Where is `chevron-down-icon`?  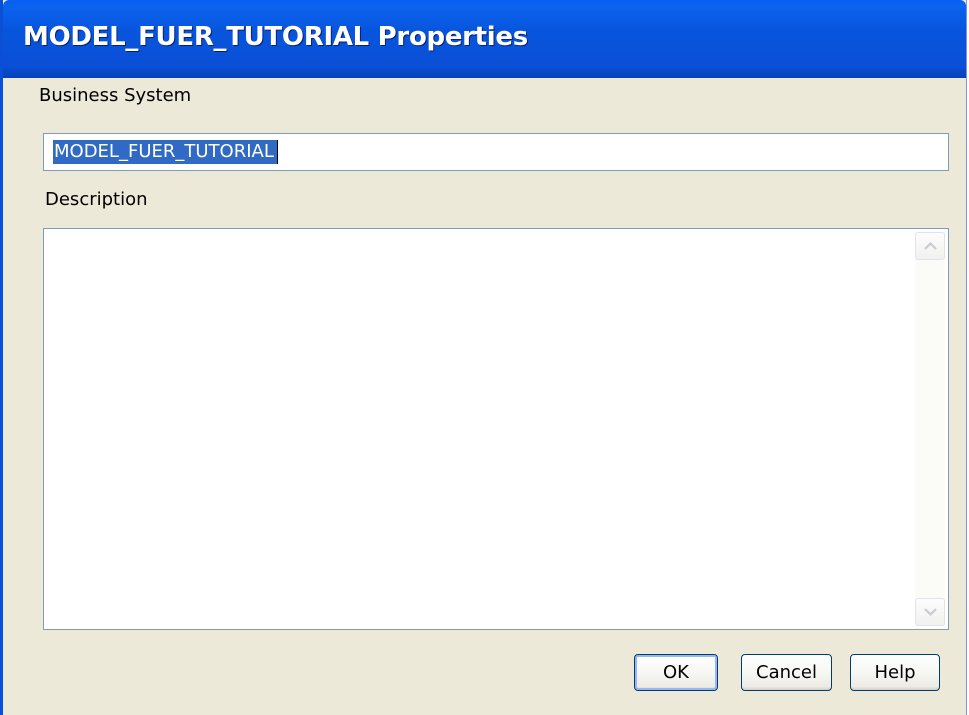
chevron-down-icon is located at coordinates (930, 612).